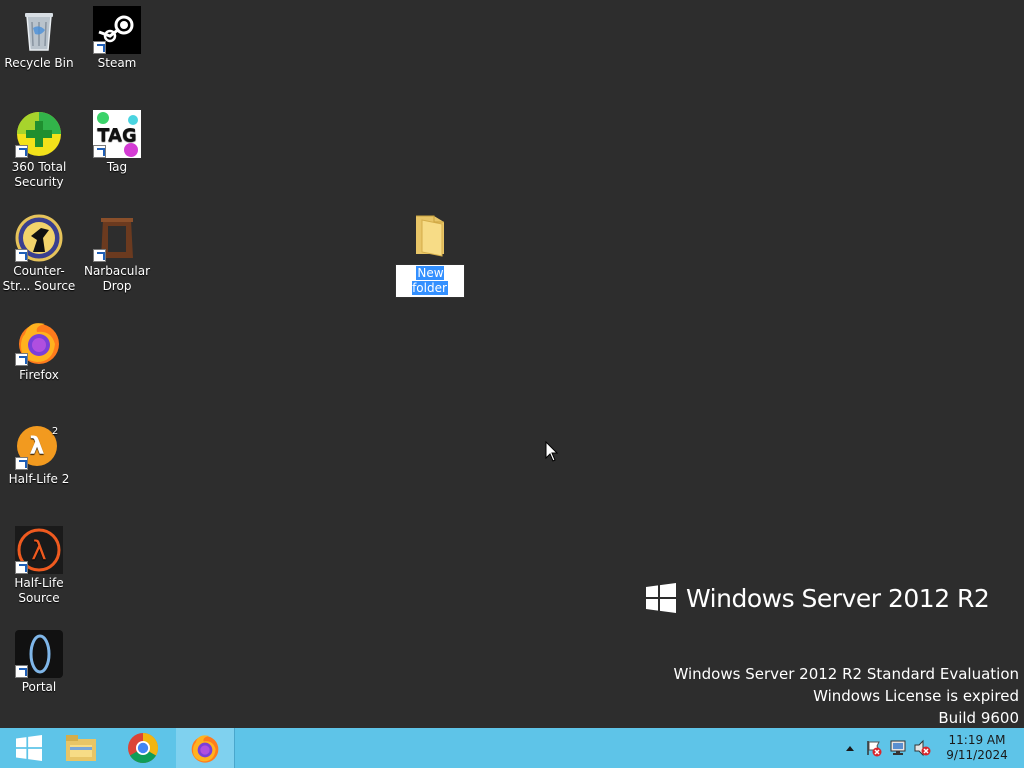  What do you see at coordinates (916, 696) in the screenshot?
I see `watermark-license-status: Windows License is expired` at bounding box center [916, 696].